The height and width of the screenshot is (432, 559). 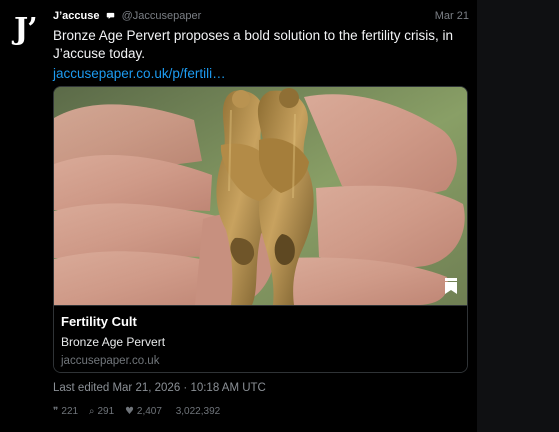 I want to click on like-count: ♥ 2,407, so click(x=143, y=412).